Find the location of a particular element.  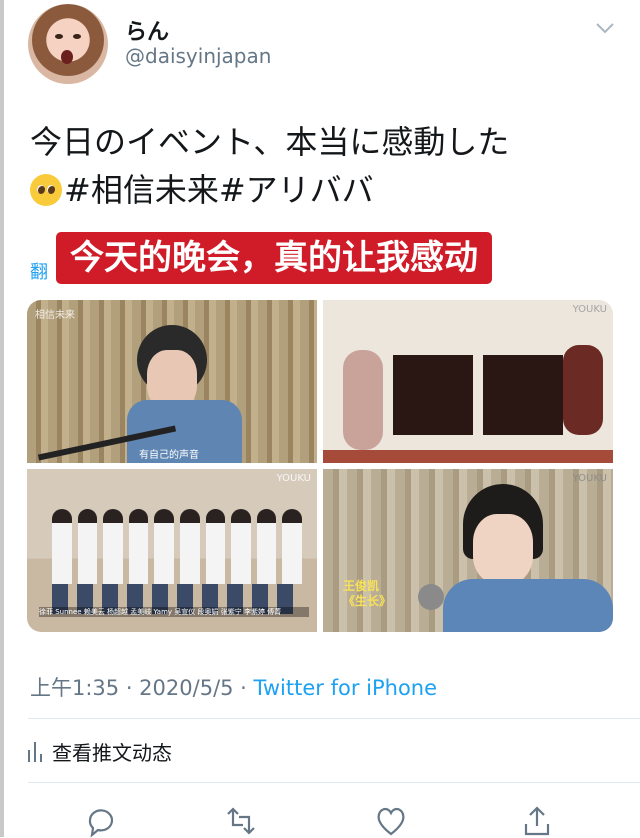

retweet-icon is located at coordinates (241, 821).